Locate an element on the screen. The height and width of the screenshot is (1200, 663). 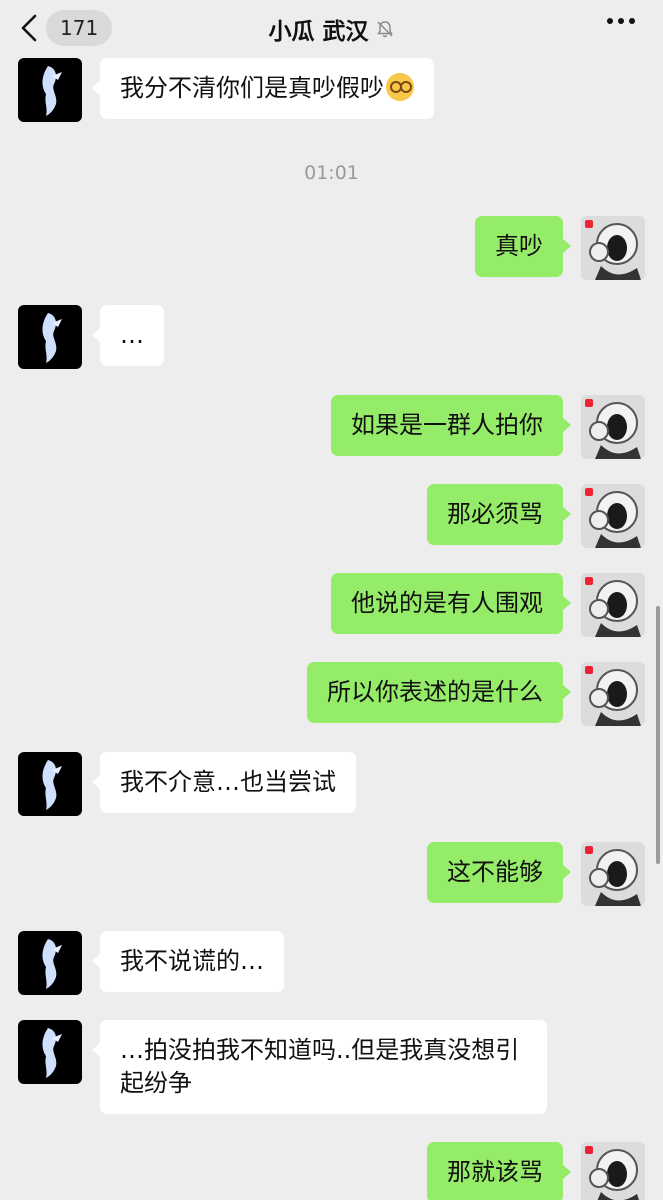
message-bubble-received: …拍没拍我不知道吗..但是我真没想引起纷争 is located at coordinates (319, 1067).